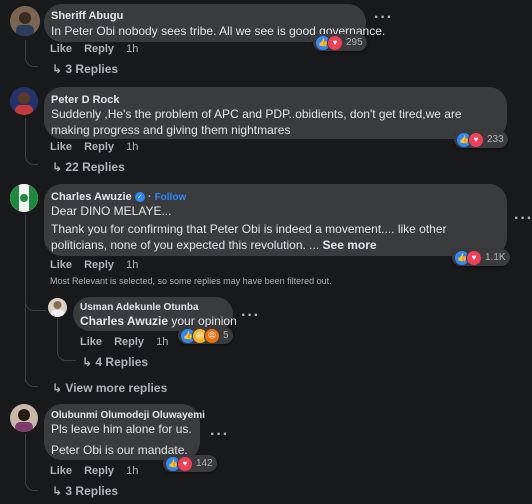  What do you see at coordinates (85, 100) in the screenshot?
I see `comment-author: Peter D Rock` at bounding box center [85, 100].